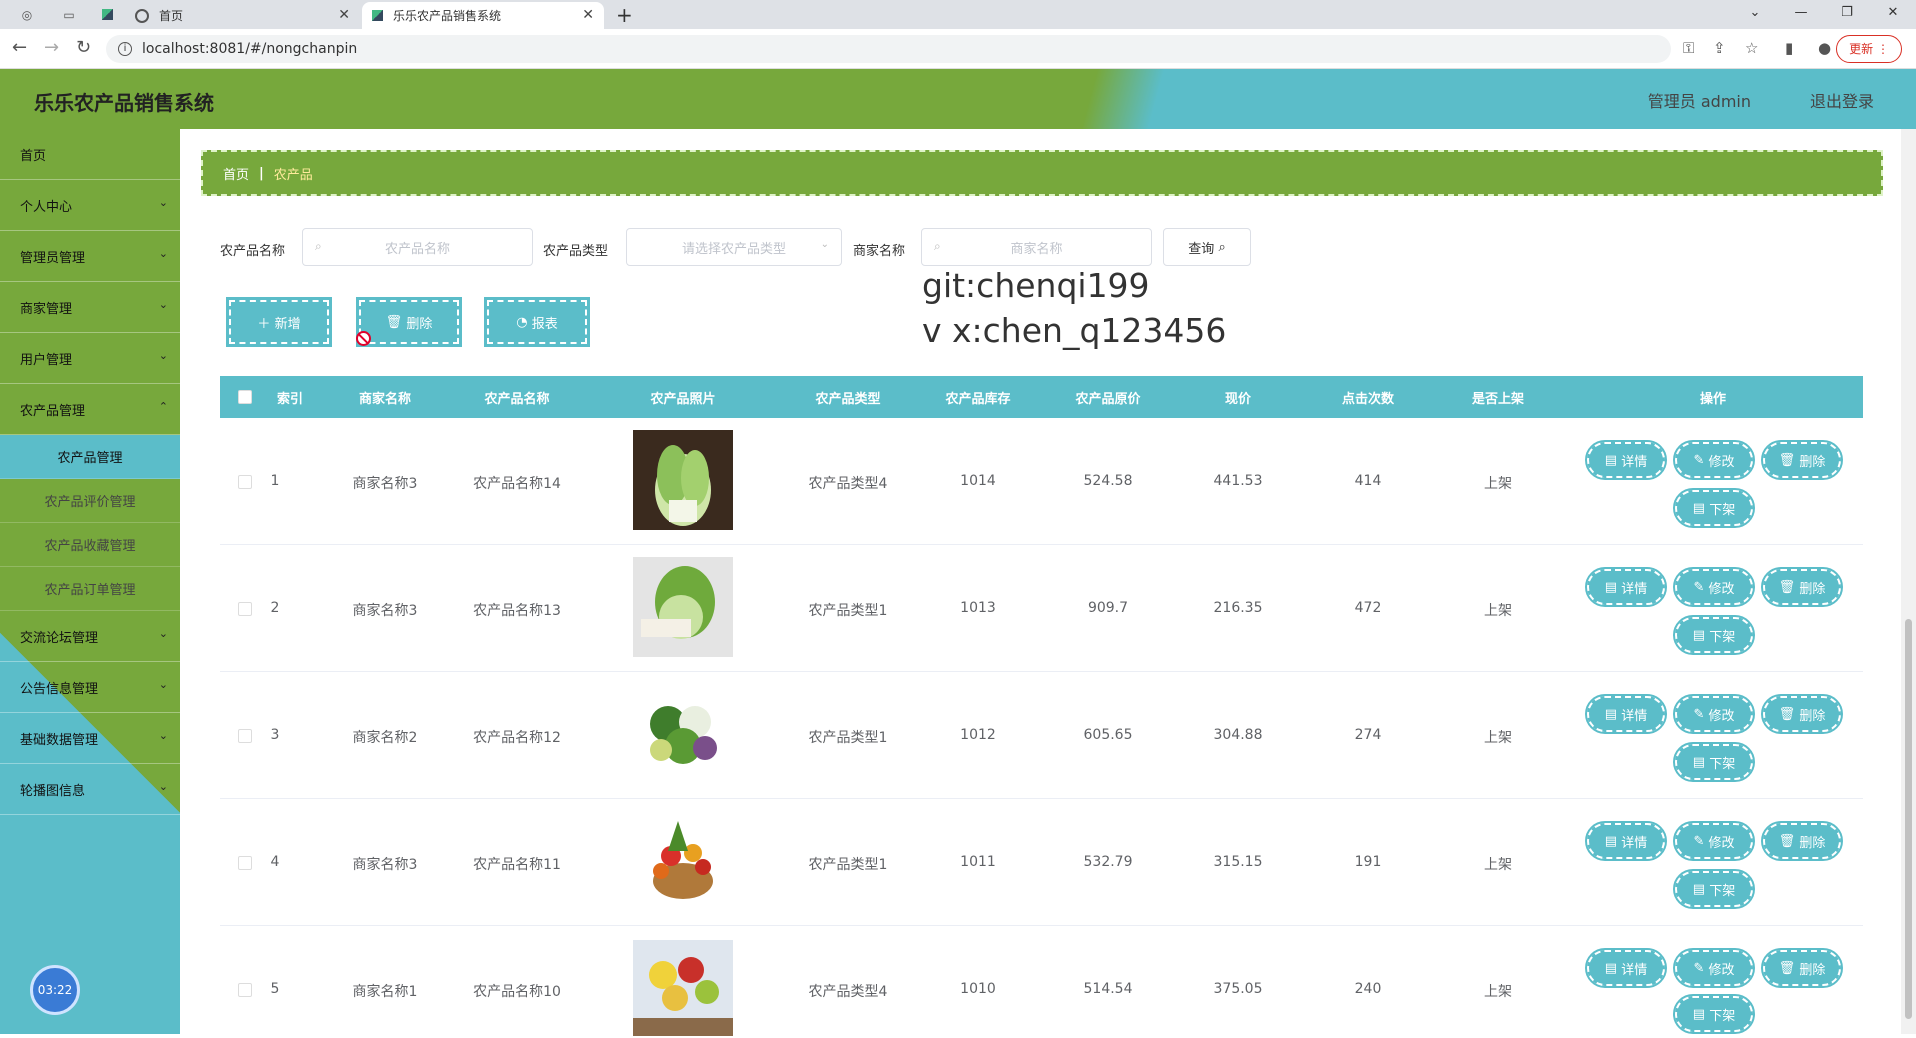 This screenshot has width=1916, height=1038. I want to click on scrollbar-thumb, so click(1908, 819).